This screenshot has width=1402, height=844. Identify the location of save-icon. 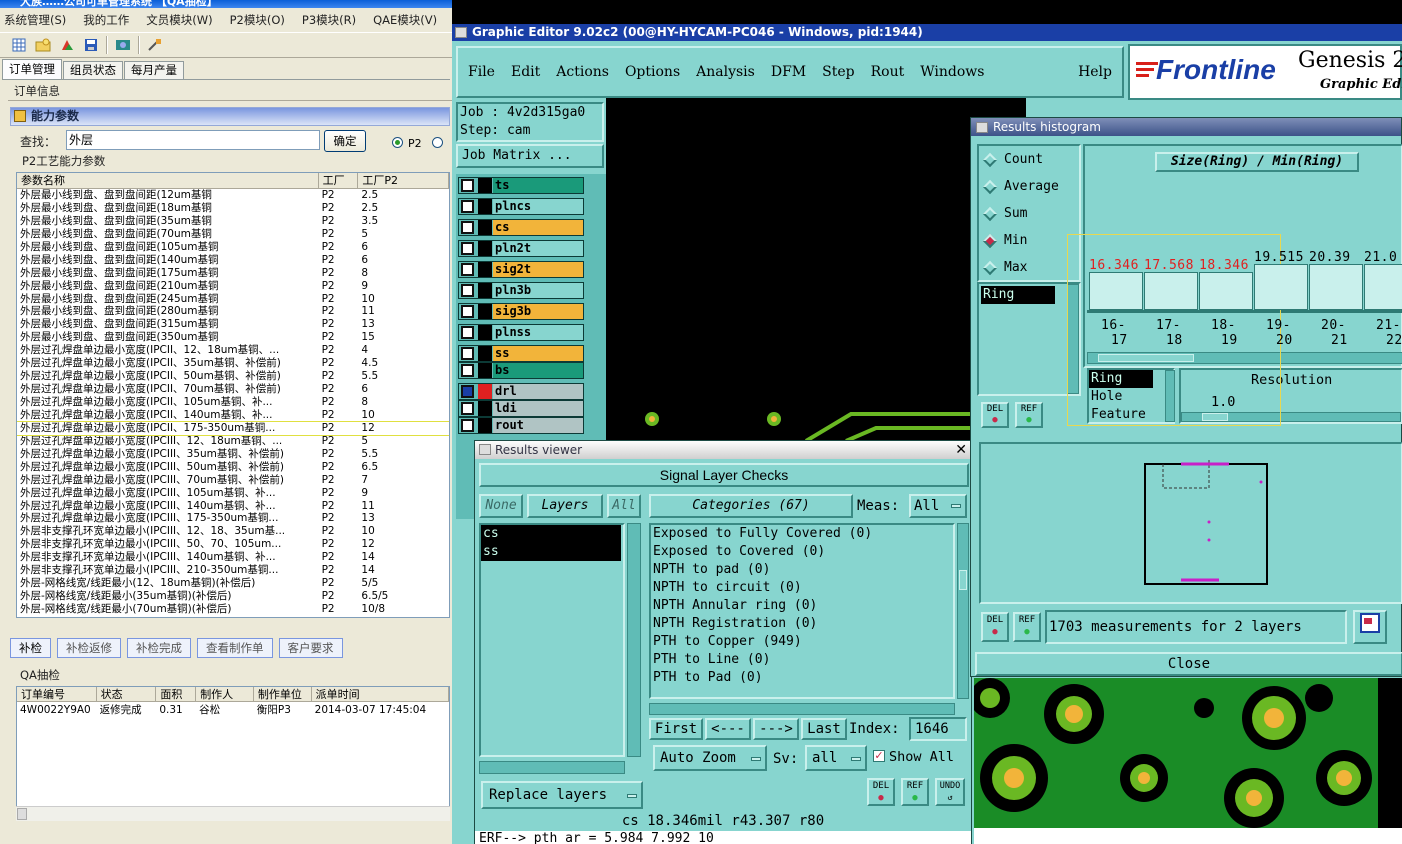
(91, 45).